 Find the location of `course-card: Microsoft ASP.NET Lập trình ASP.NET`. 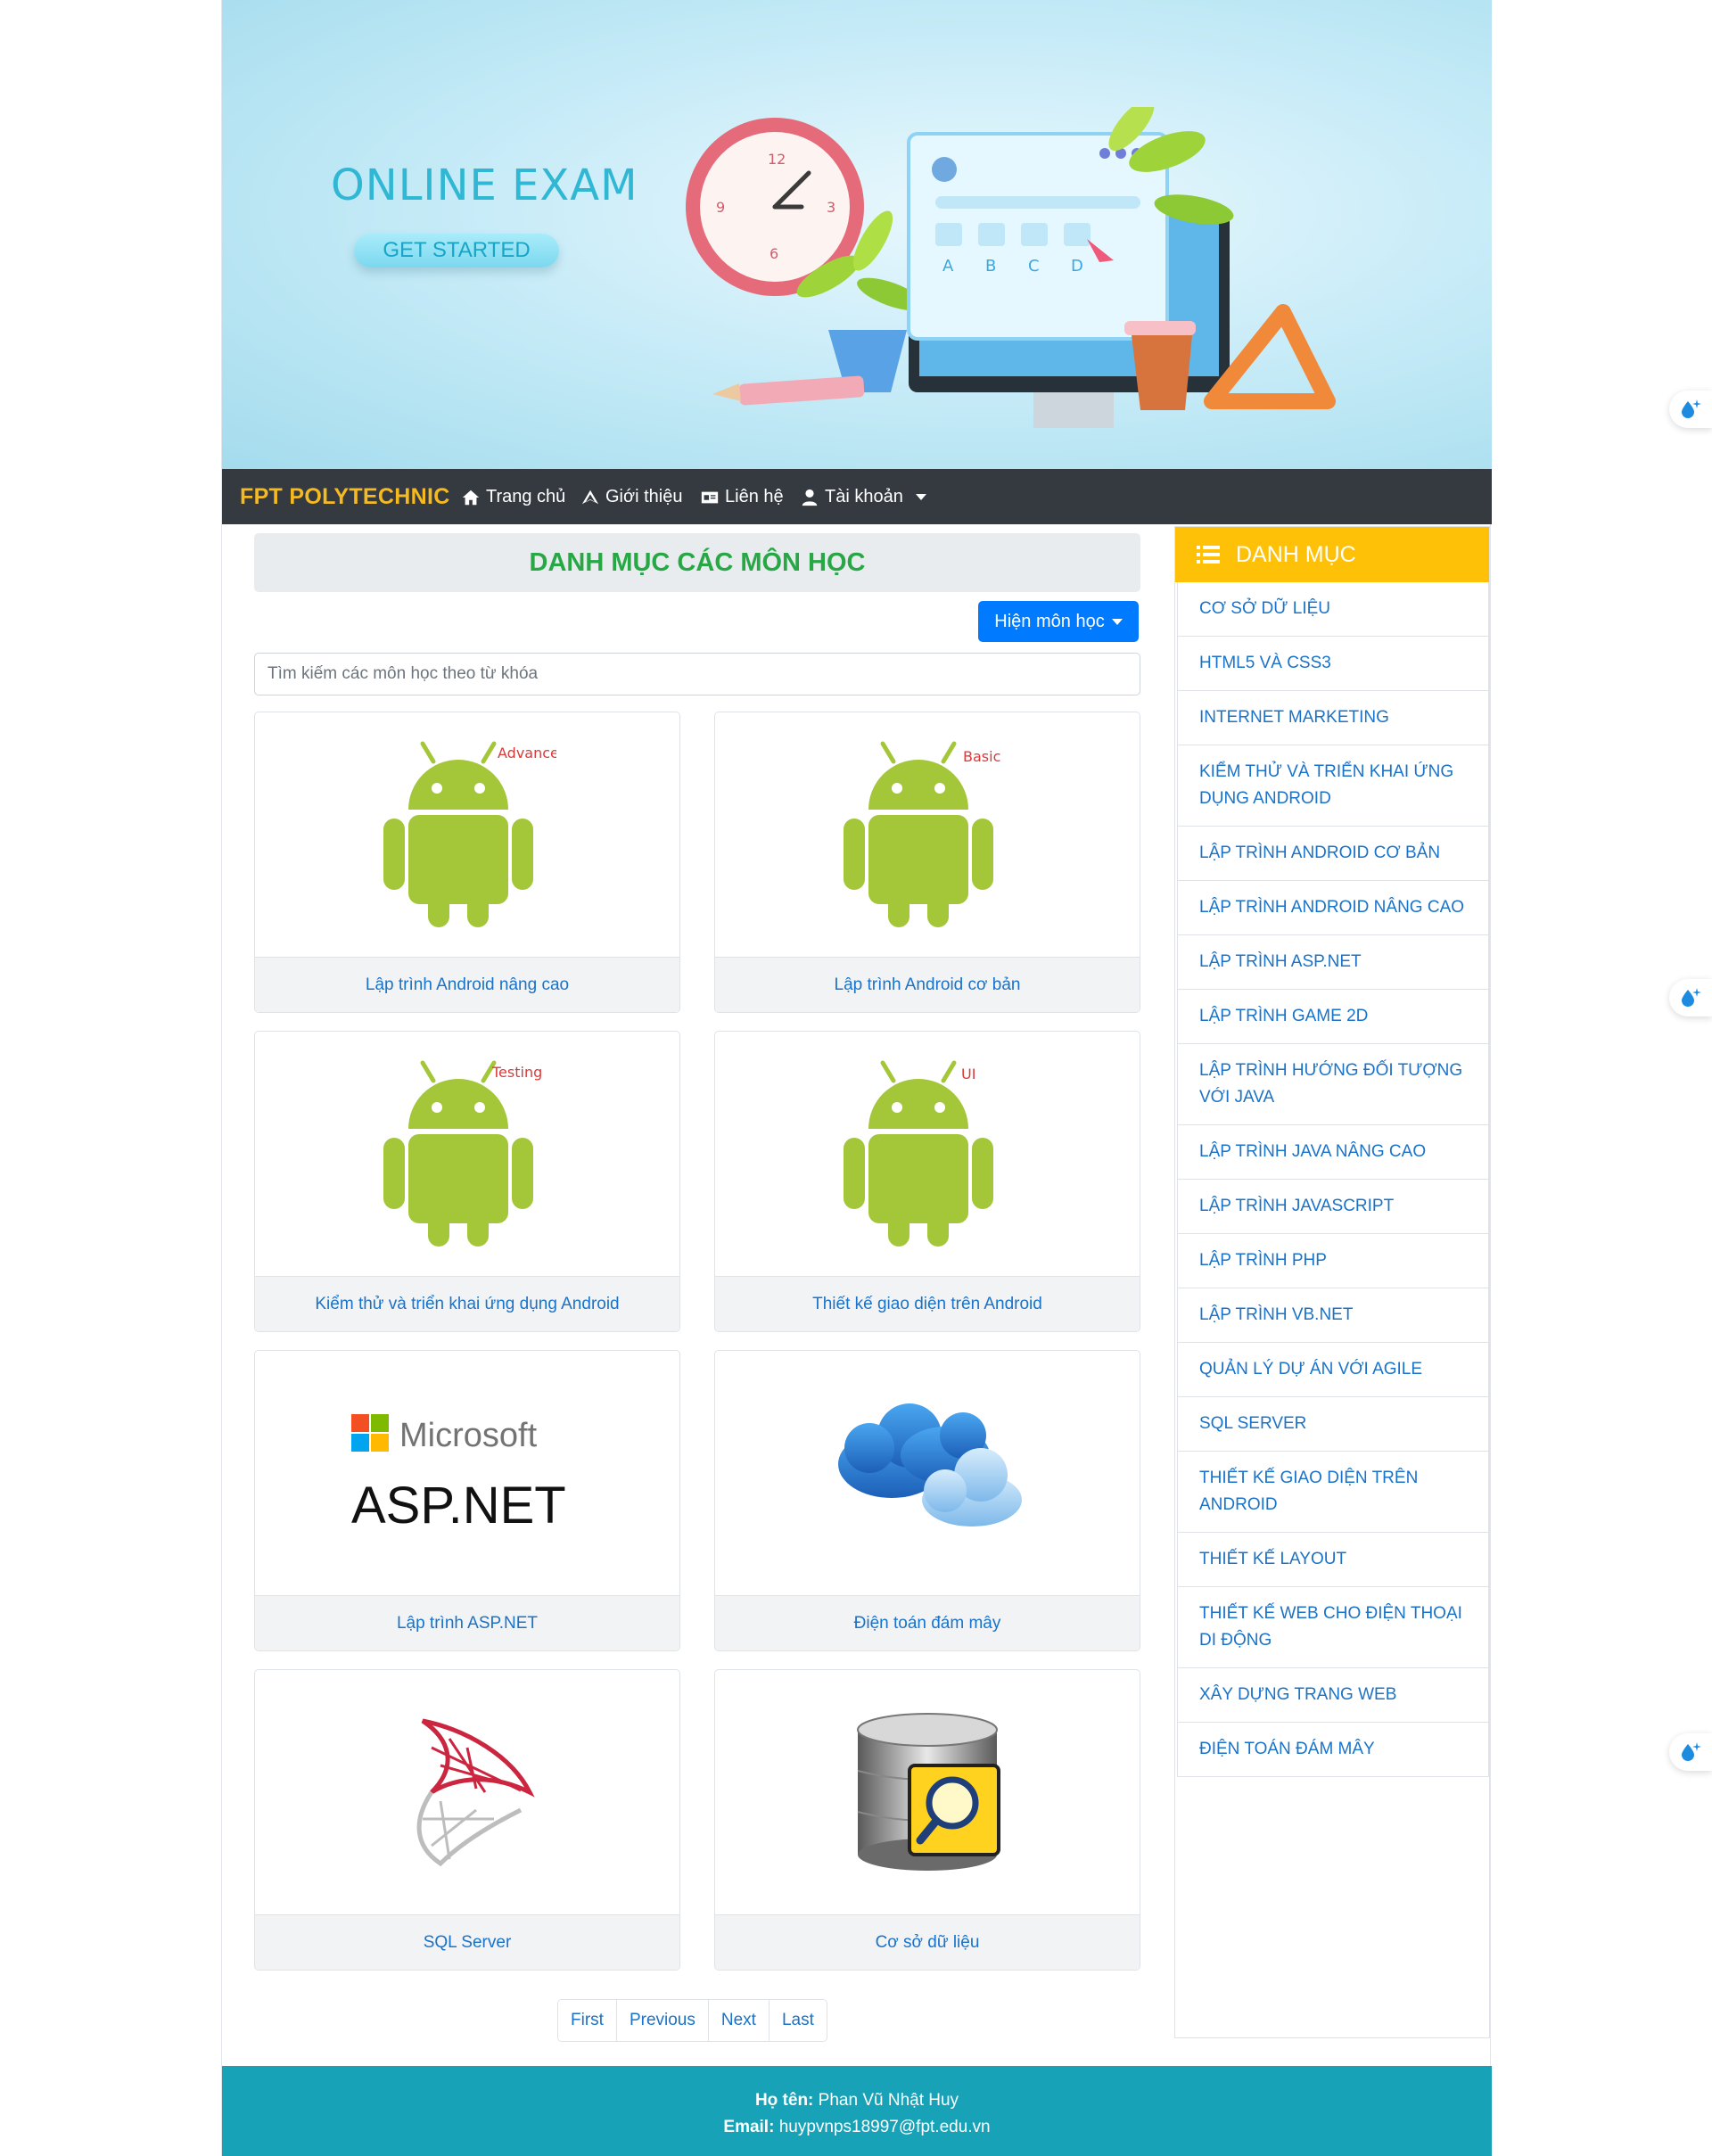

course-card: Microsoft ASP.NET Lập trình ASP.NET is located at coordinates (467, 1500).